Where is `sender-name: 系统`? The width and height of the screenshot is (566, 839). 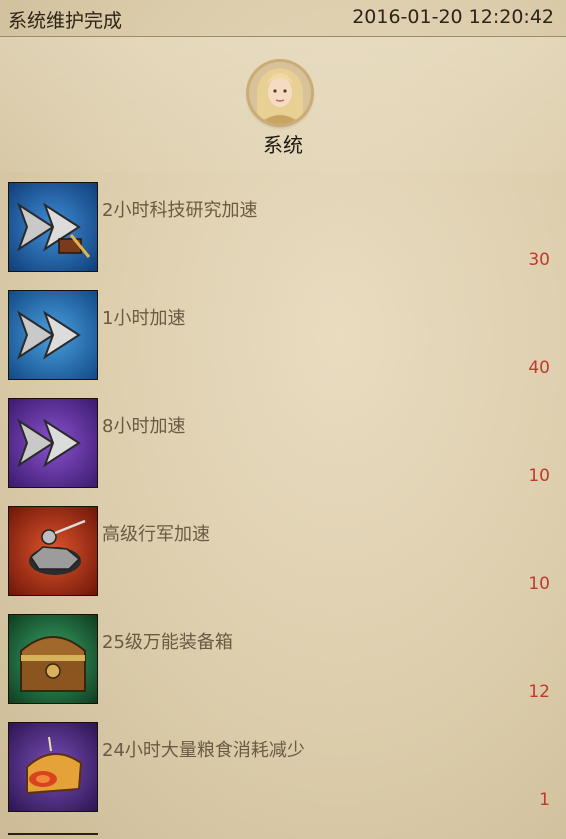
sender-name: 系统 is located at coordinates (283, 145).